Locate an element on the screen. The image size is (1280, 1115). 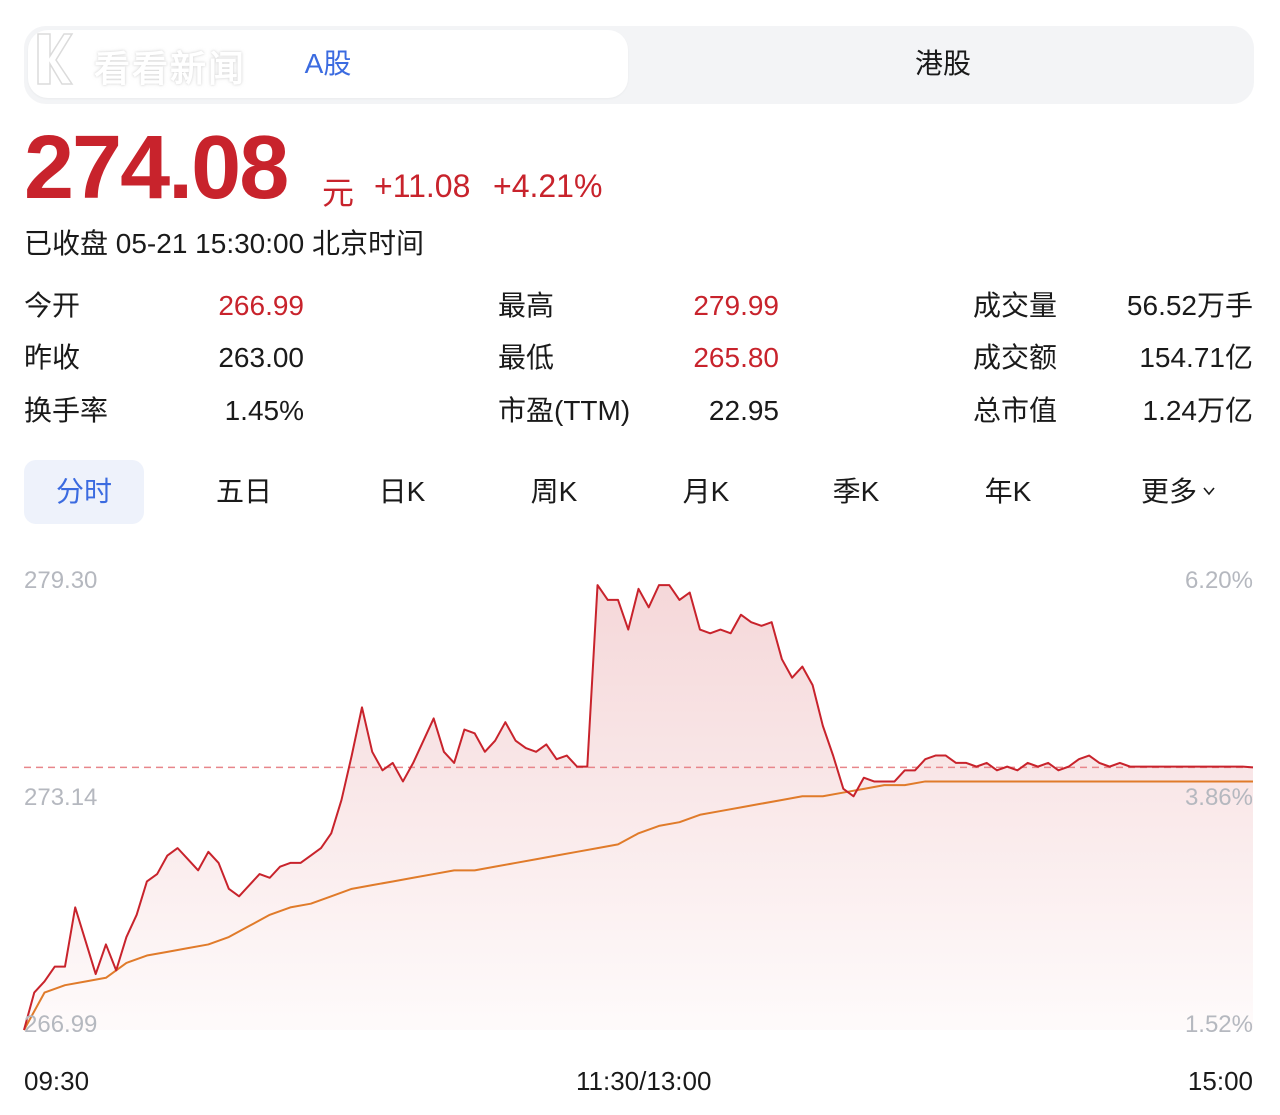
y-left-tick-top: 279.30 is located at coordinates (61, 580).